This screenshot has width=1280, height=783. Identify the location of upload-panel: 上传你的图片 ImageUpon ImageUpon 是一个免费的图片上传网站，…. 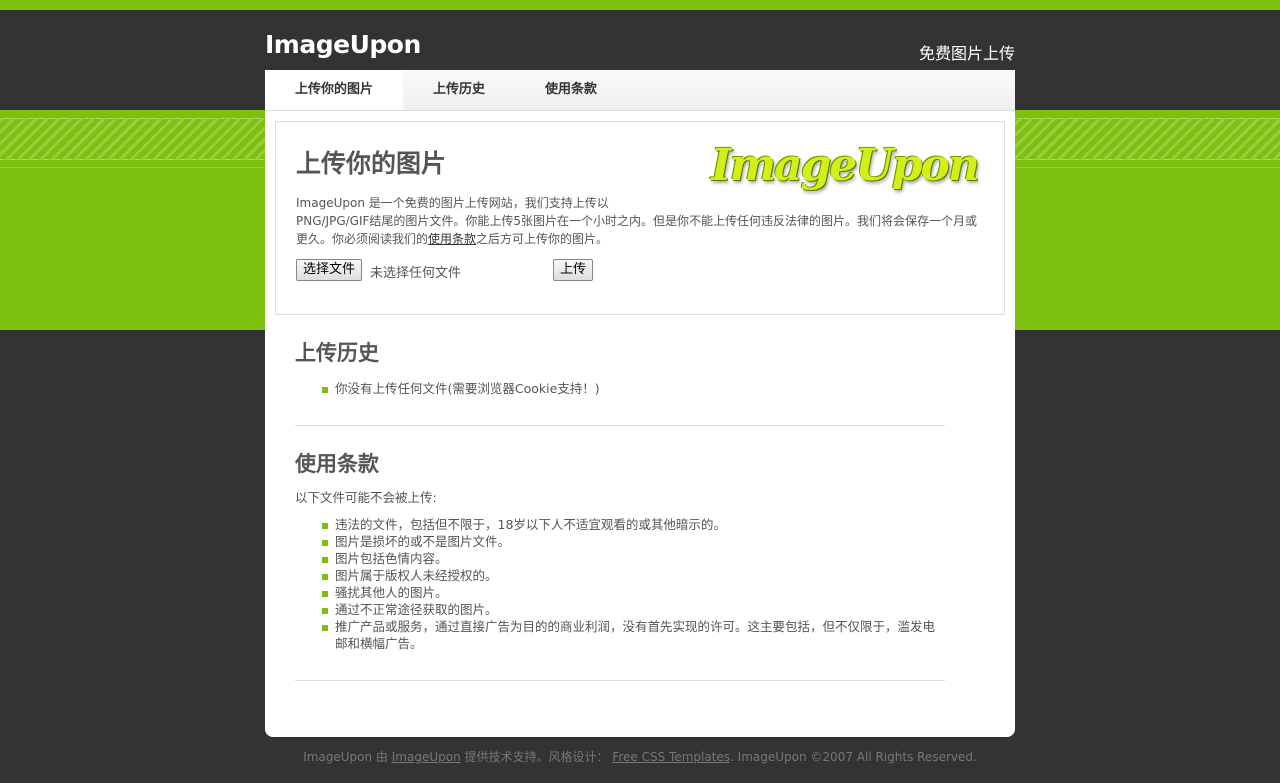
(640, 218).